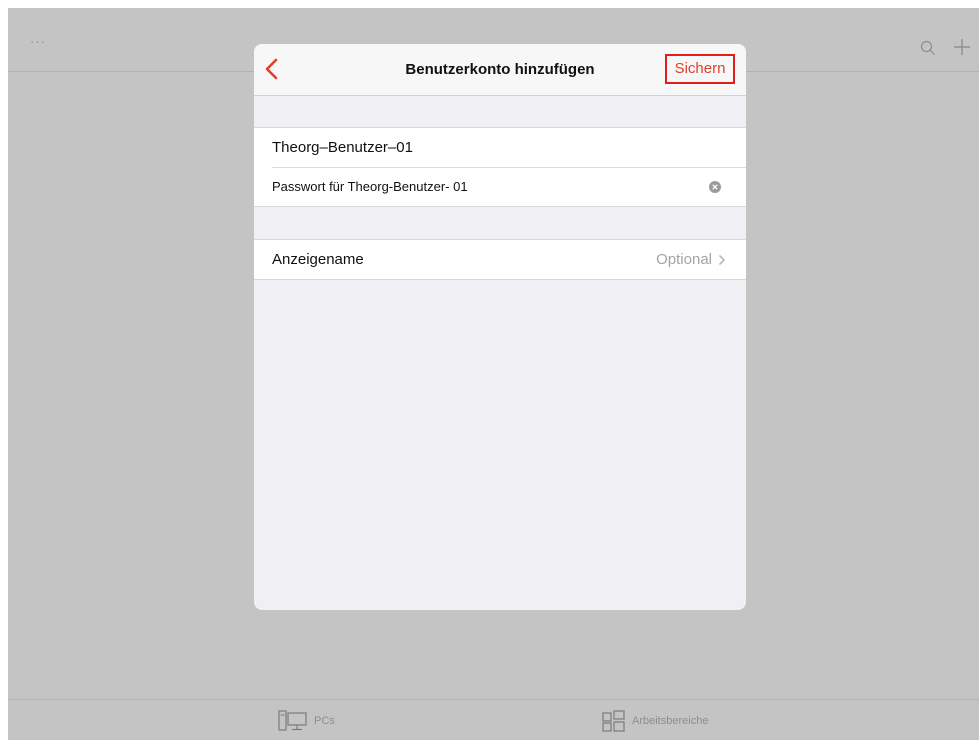 The width and height of the screenshot is (979, 740). What do you see at coordinates (700, 69) in the screenshot?
I see `save-button: Sichern` at bounding box center [700, 69].